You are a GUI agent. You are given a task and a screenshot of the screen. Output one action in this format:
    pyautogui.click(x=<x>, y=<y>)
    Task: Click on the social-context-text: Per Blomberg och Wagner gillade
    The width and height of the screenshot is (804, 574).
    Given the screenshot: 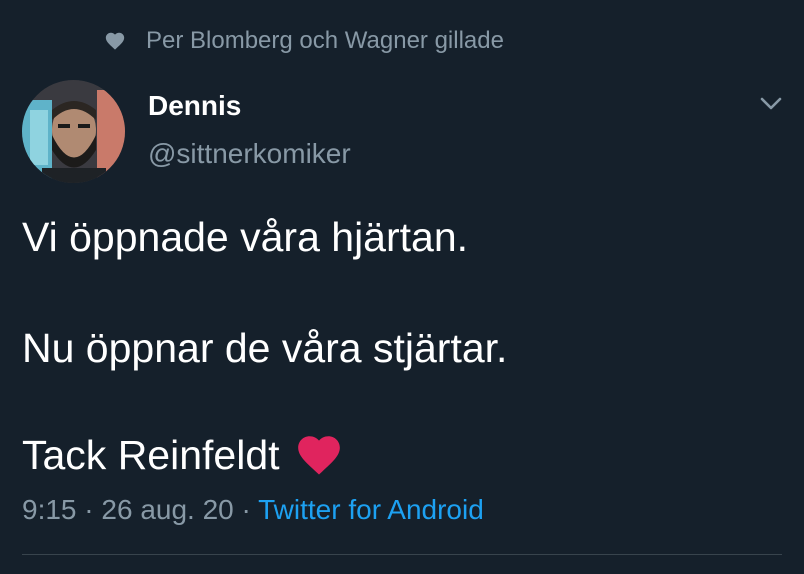 What is the action you would take?
    pyautogui.click(x=325, y=40)
    